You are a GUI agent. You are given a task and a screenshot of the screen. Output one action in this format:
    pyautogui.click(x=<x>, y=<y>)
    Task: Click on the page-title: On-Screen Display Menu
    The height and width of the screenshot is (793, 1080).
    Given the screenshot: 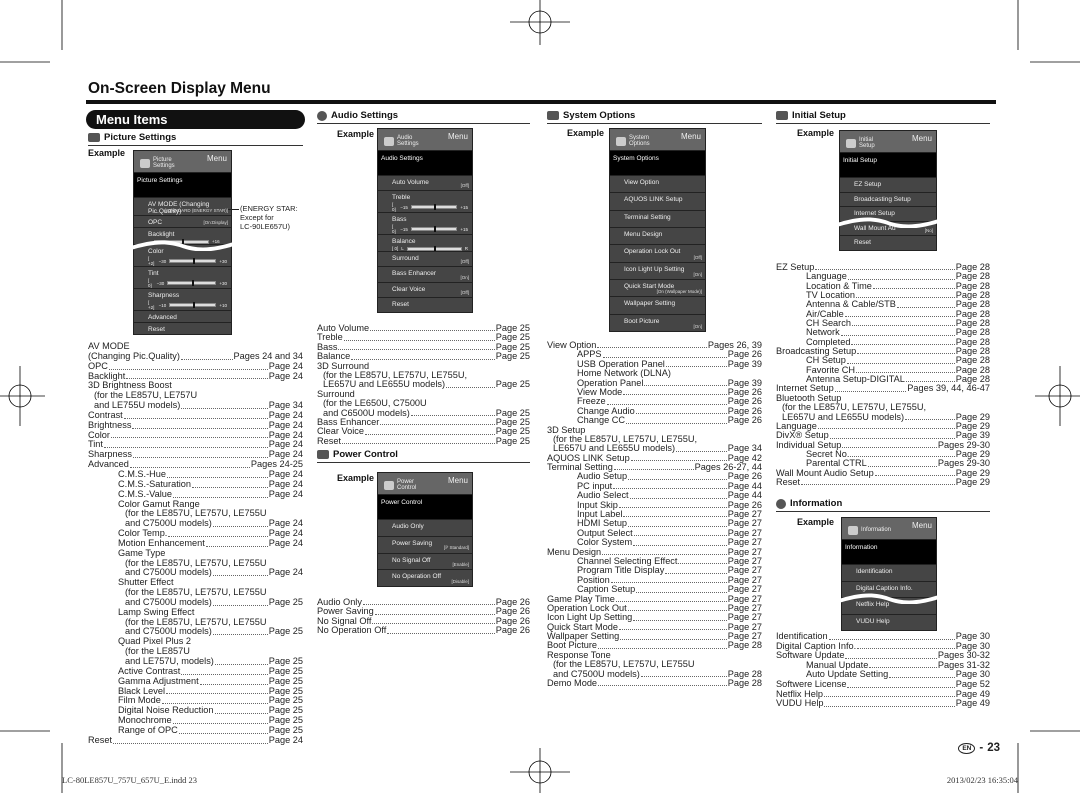 What is the action you would take?
    pyautogui.click(x=179, y=88)
    